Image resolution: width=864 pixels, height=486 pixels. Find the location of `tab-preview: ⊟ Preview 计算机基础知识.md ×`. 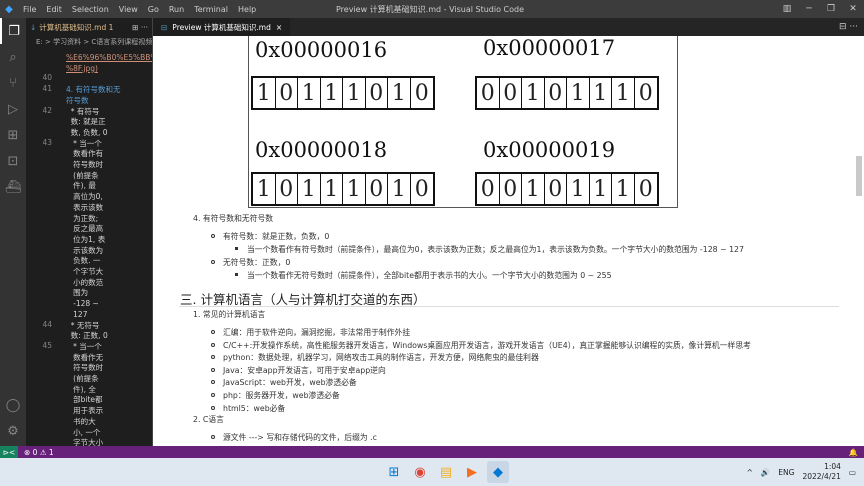

tab-preview: ⊟ Preview 计算机基础知识.md × is located at coordinates (222, 27).